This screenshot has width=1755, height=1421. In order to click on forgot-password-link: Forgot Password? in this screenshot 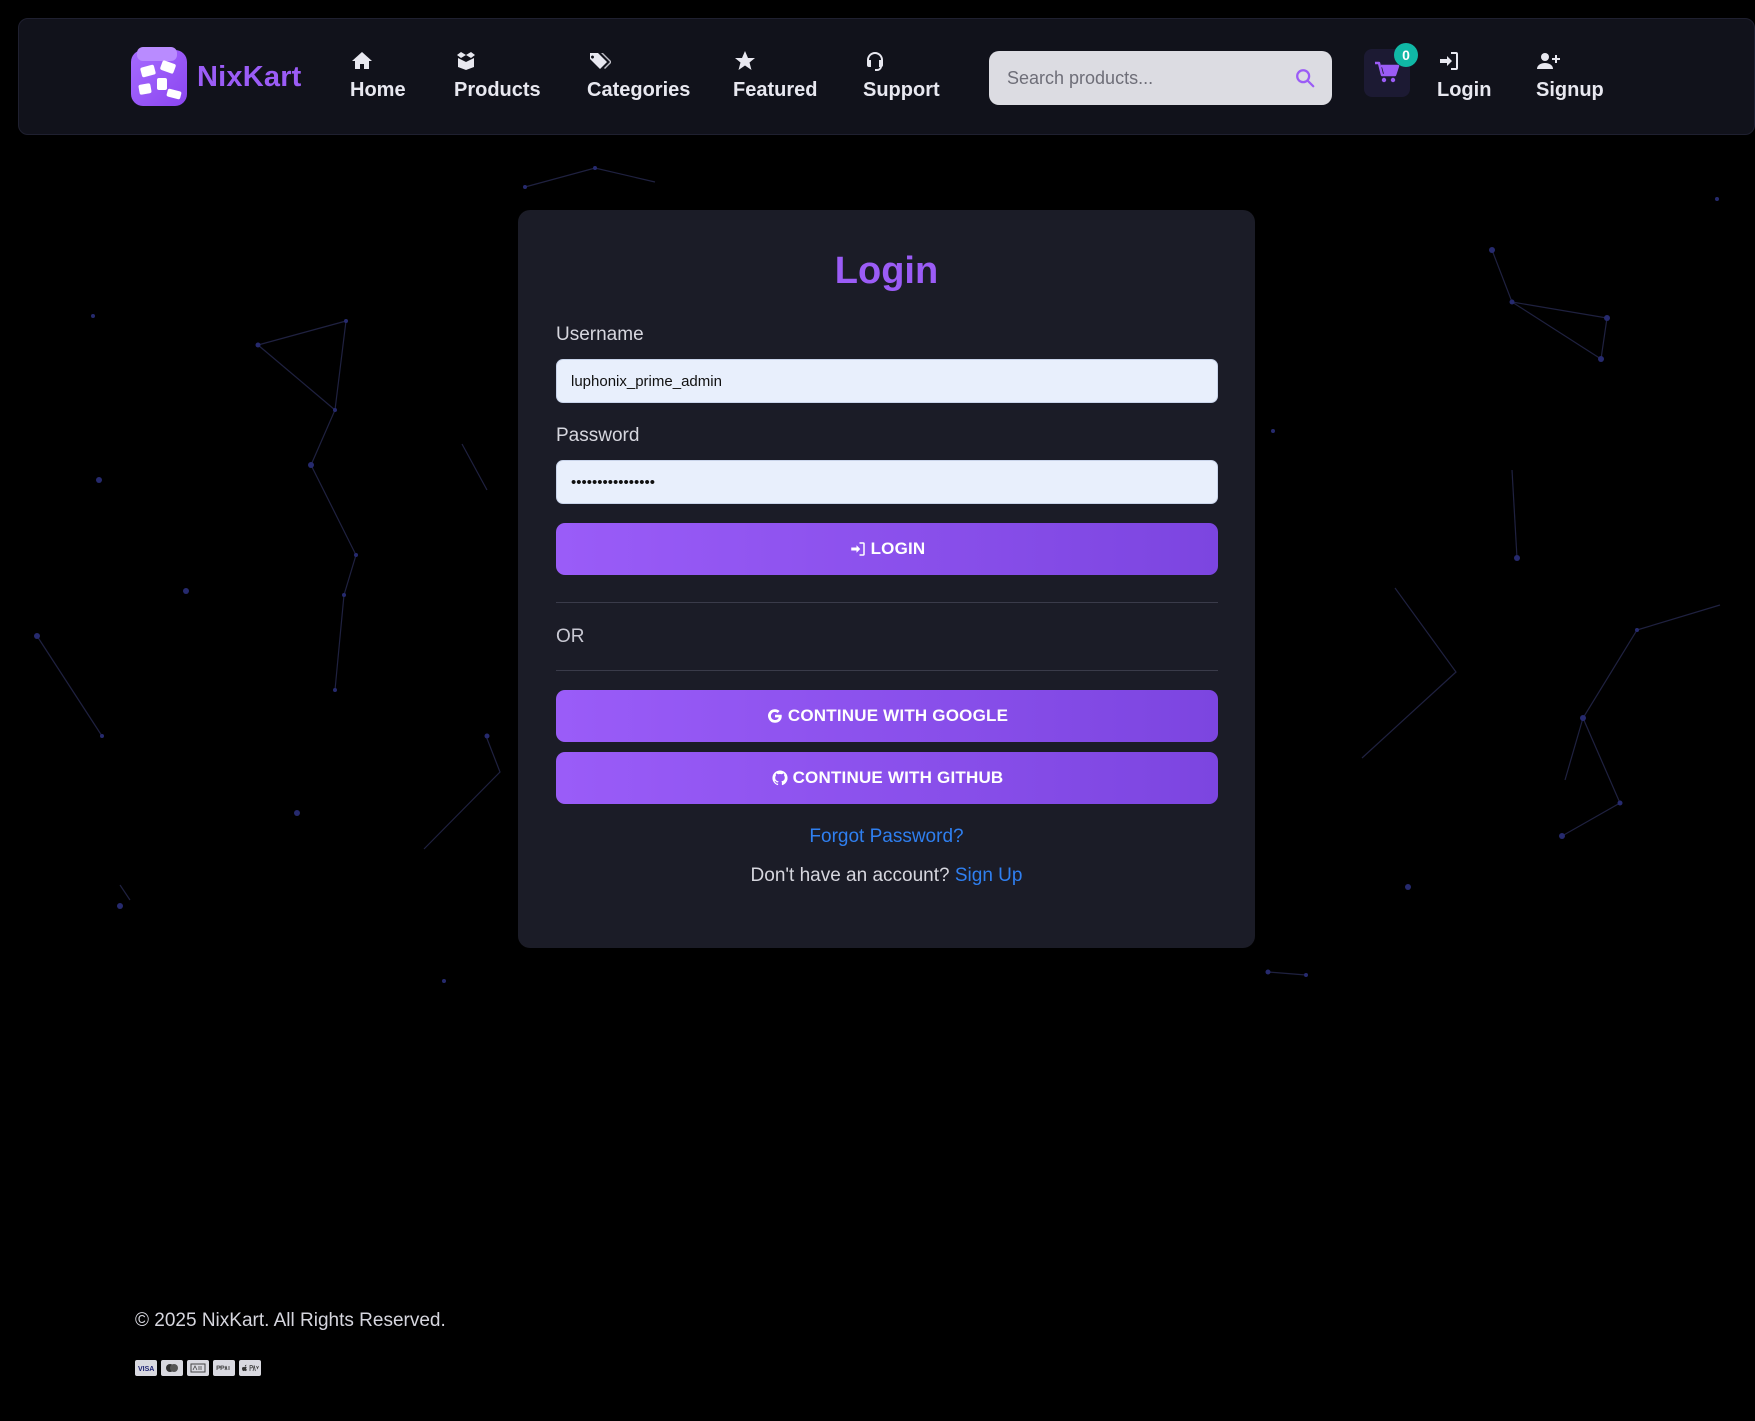, I will do `click(886, 837)`.